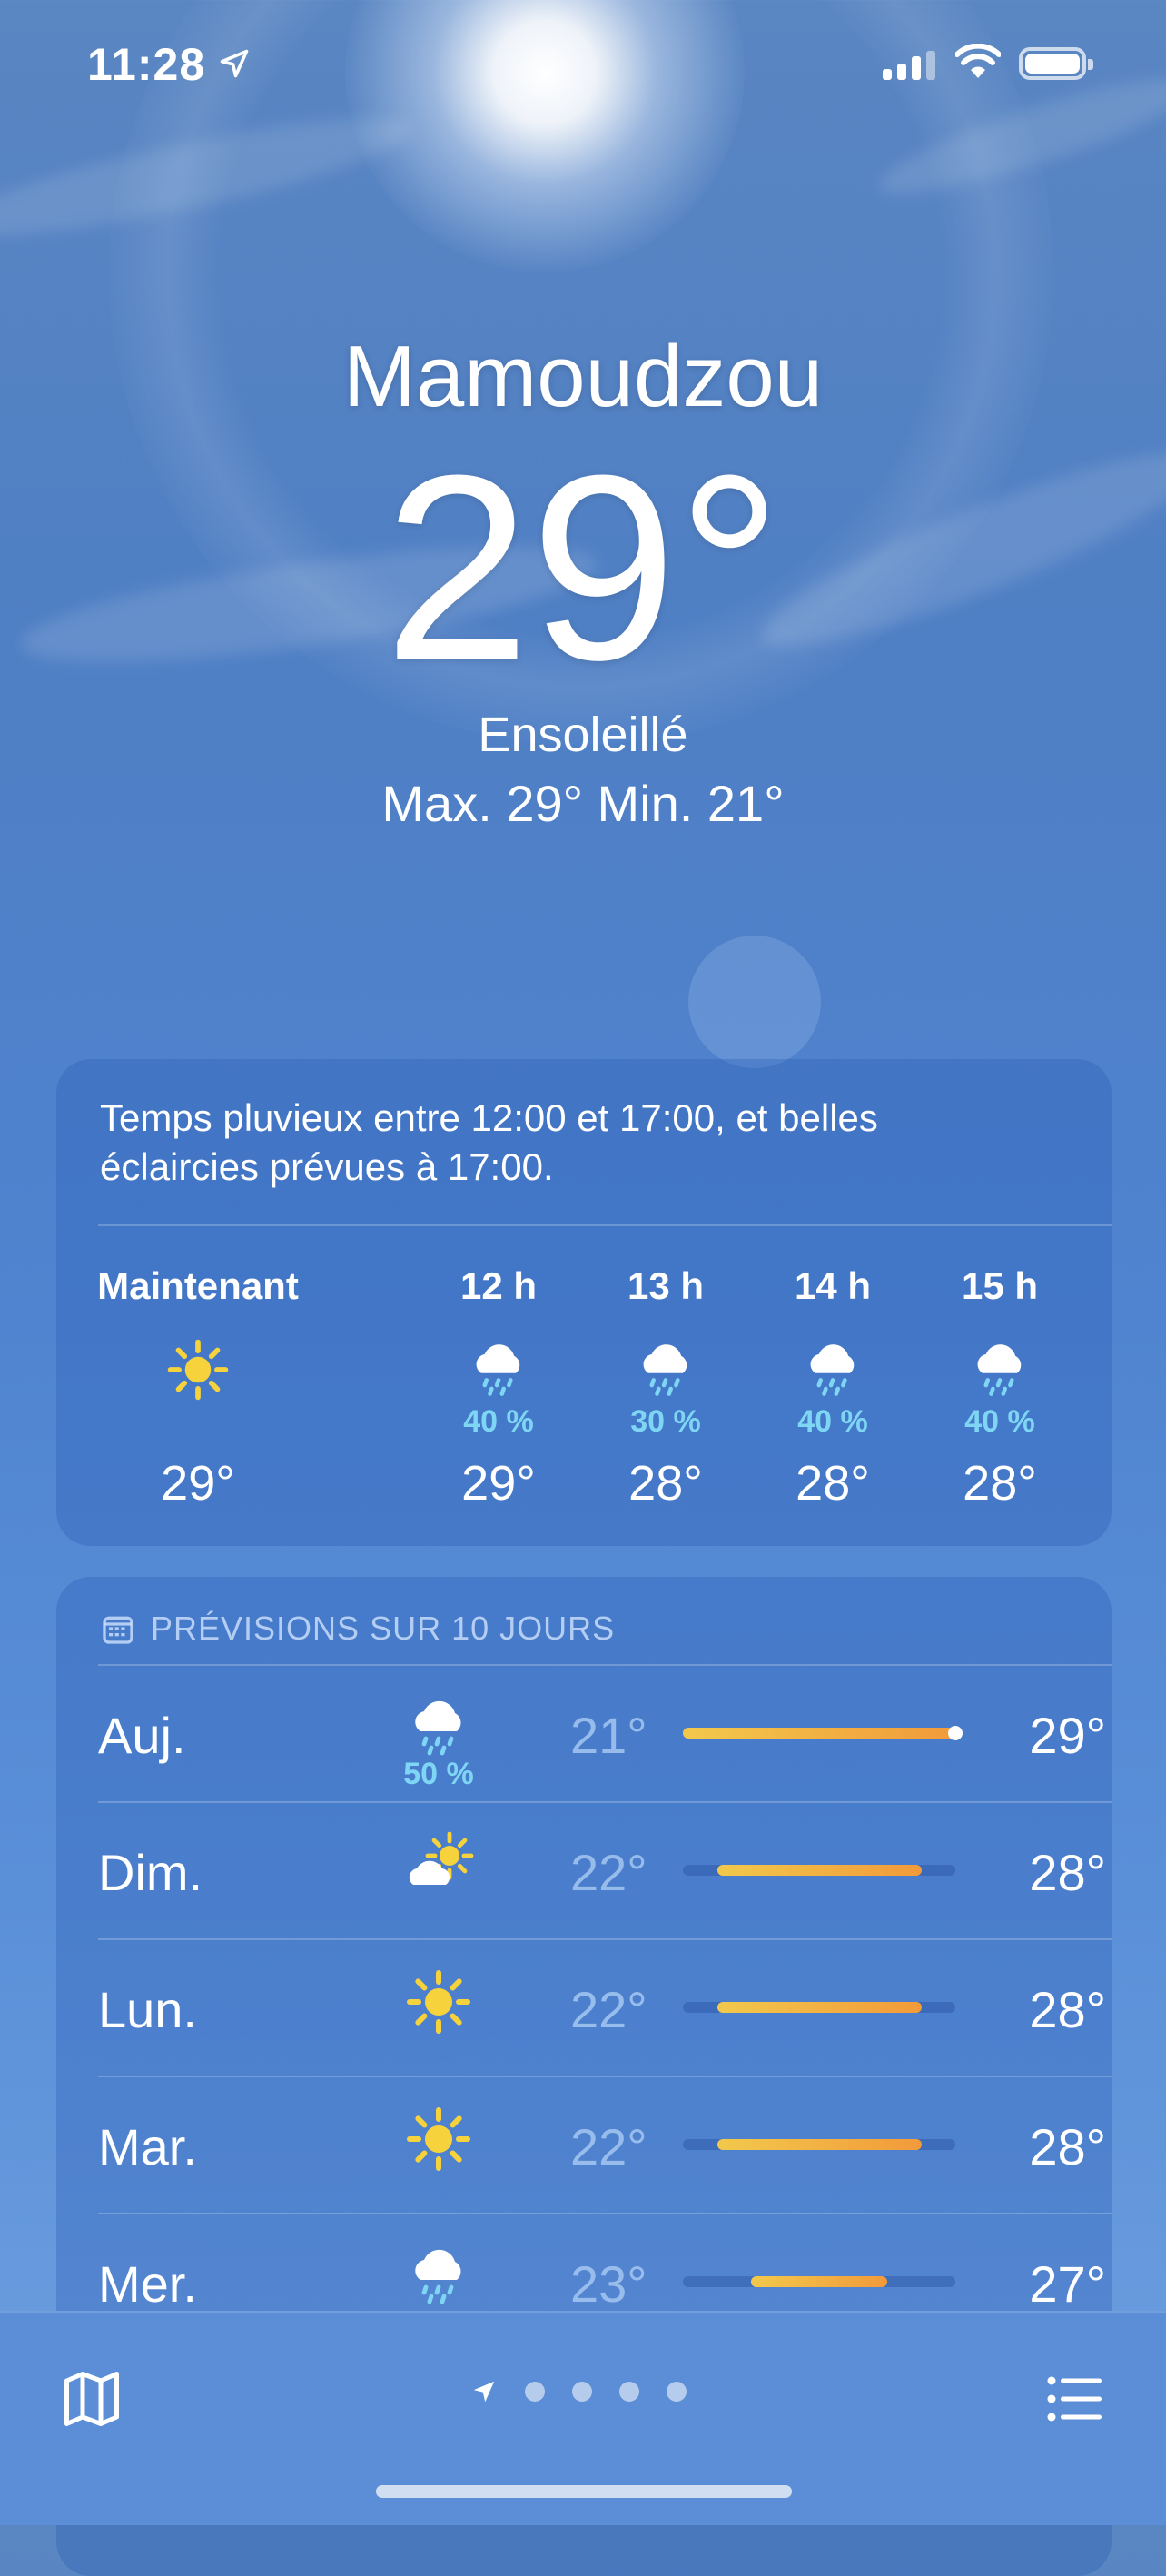 The height and width of the screenshot is (2576, 1166). I want to click on hourly-item: 16 h 40 % 27°, so click(1097, 1387).